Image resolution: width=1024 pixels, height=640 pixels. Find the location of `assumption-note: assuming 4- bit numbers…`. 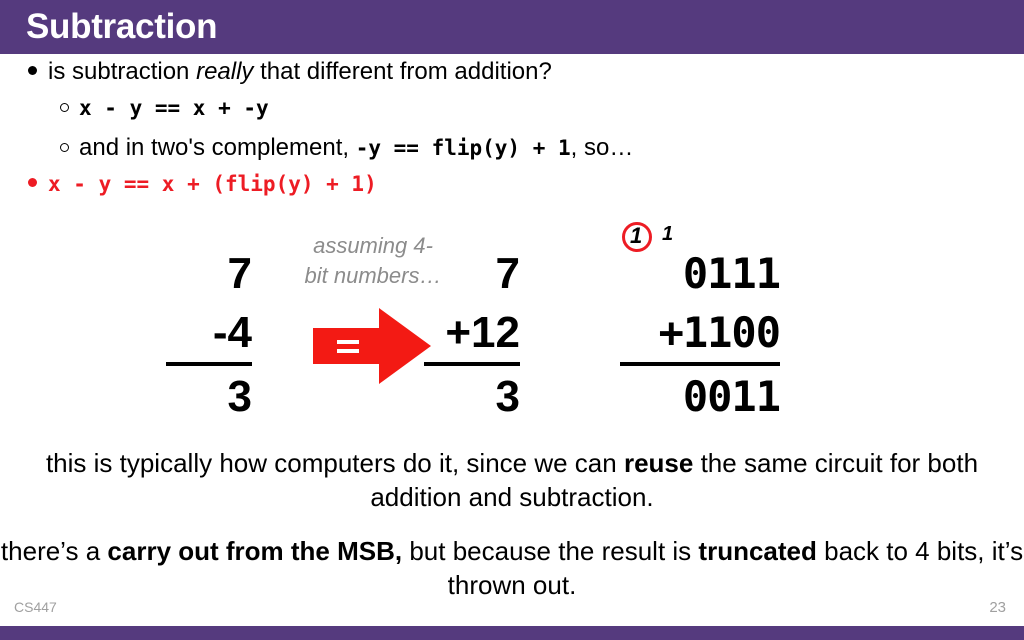

assumption-note: assuming 4- bit numbers… is located at coordinates (373, 261).